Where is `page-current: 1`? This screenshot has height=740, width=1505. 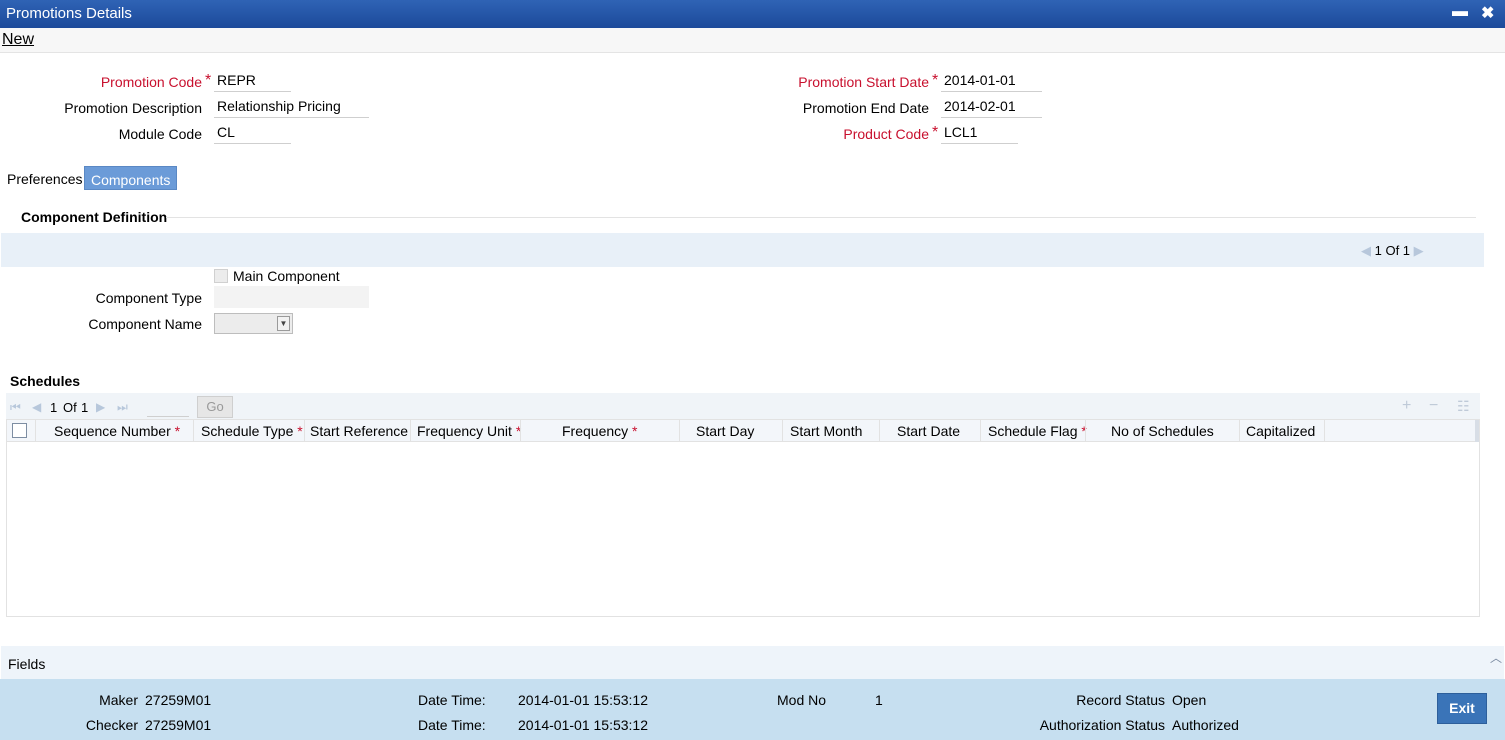 page-current: 1 is located at coordinates (54, 407).